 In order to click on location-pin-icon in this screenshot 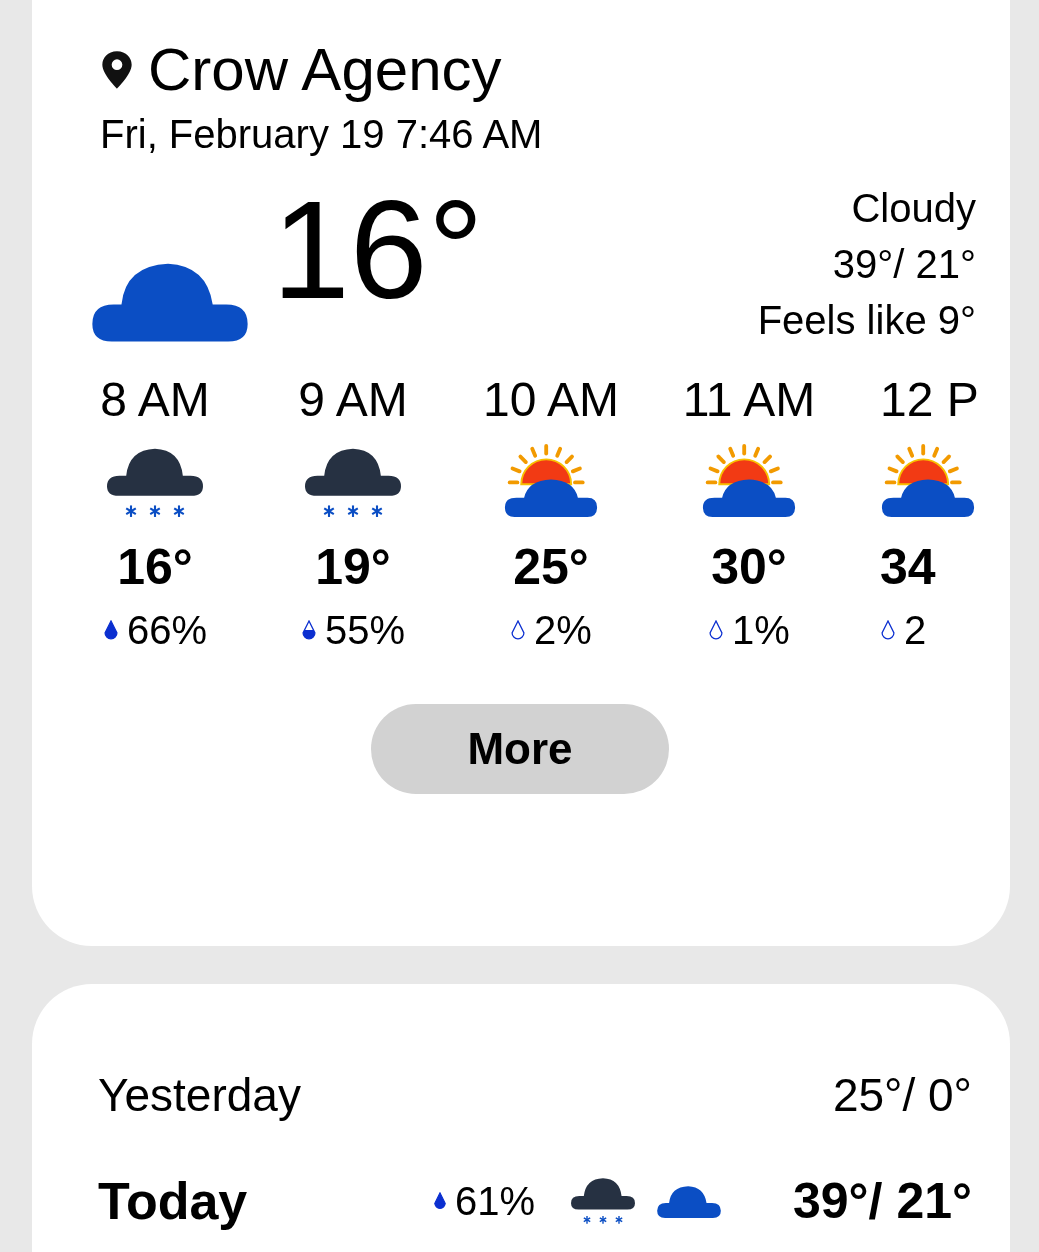, I will do `click(117, 70)`.